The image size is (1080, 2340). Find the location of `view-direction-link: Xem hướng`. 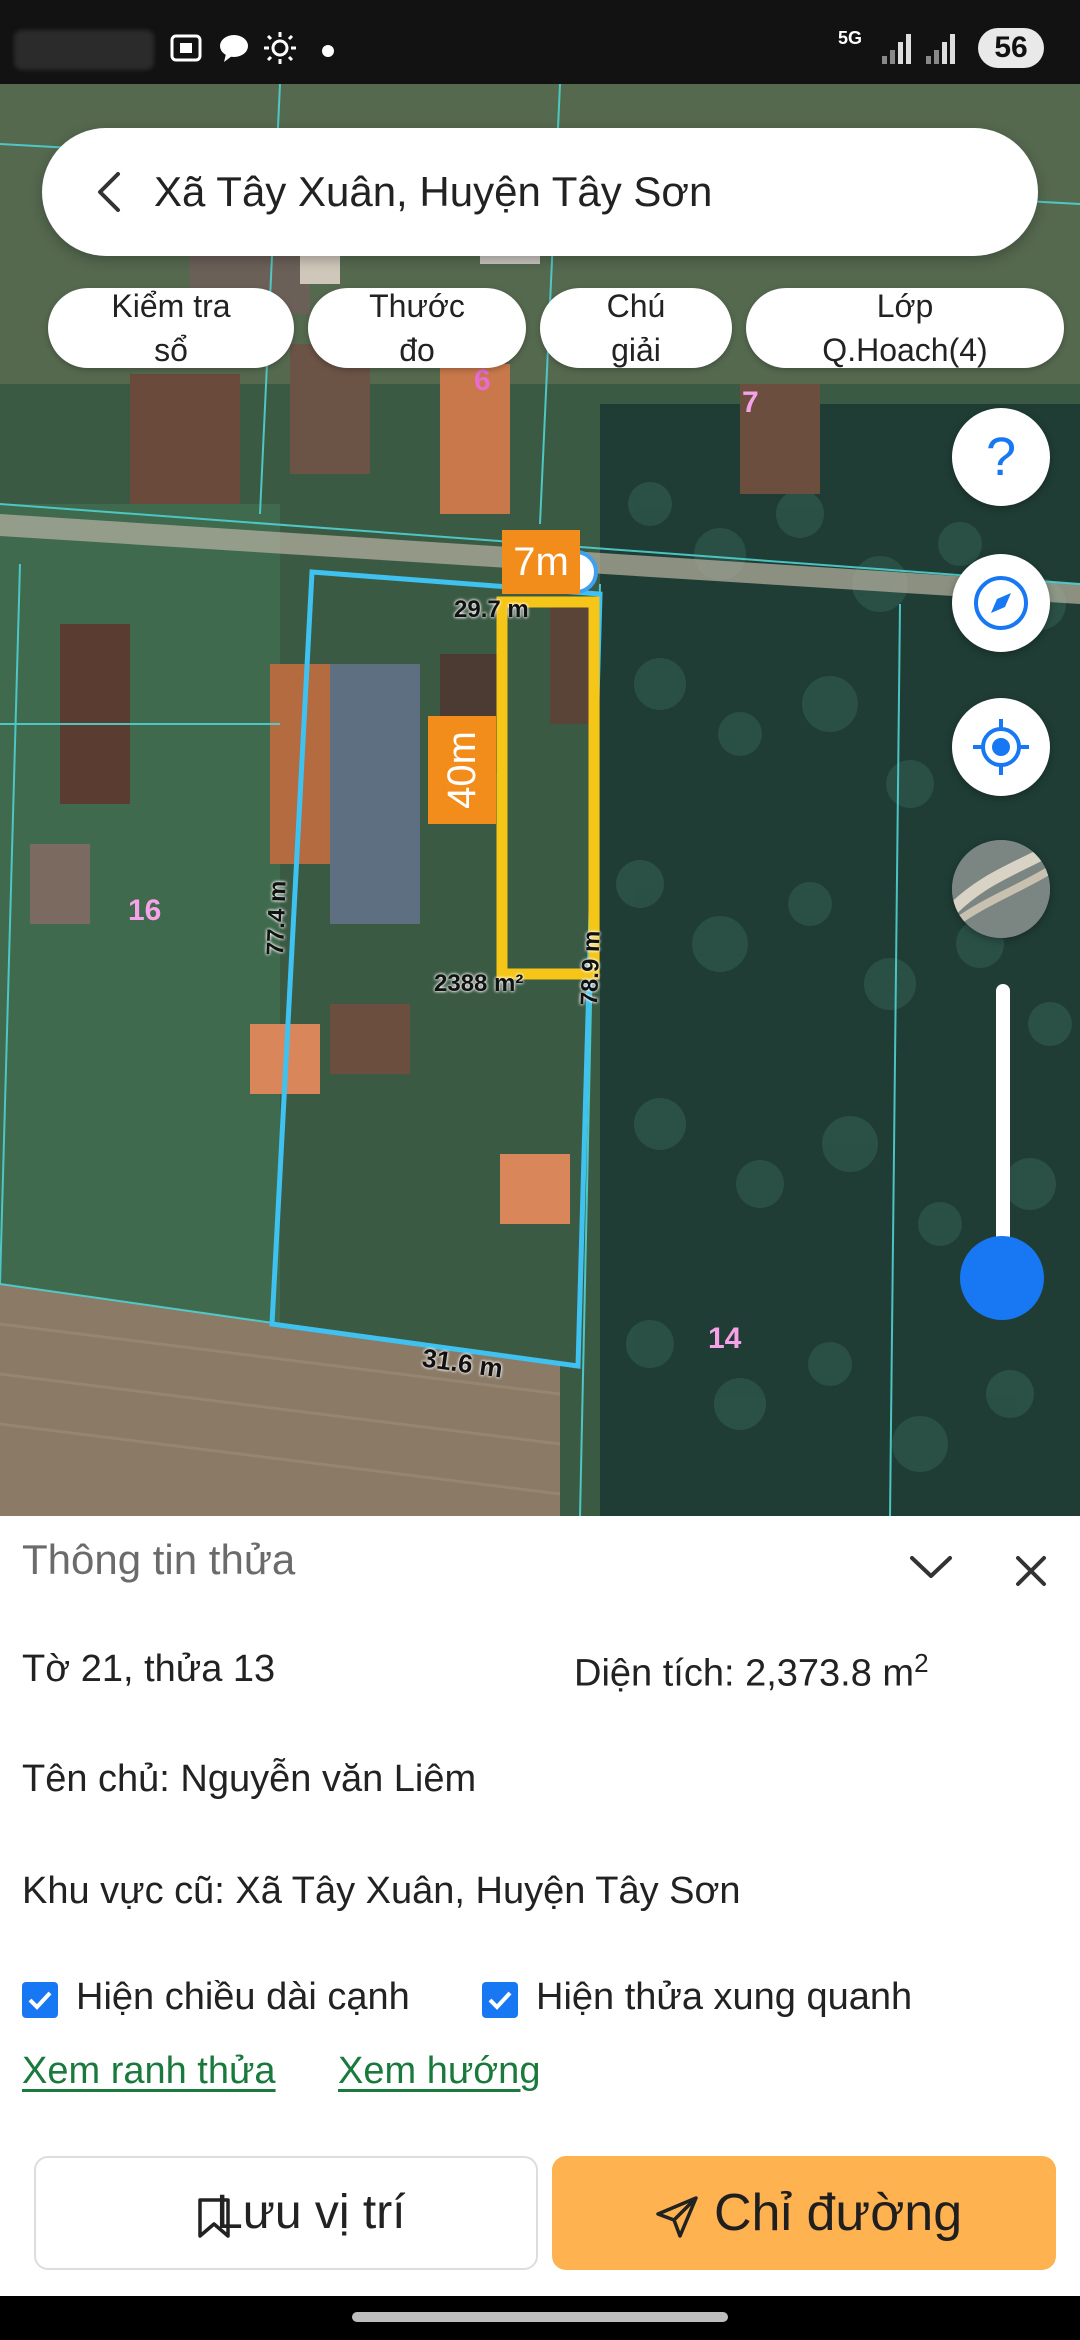

view-direction-link: Xem hướng is located at coordinates (439, 2071).